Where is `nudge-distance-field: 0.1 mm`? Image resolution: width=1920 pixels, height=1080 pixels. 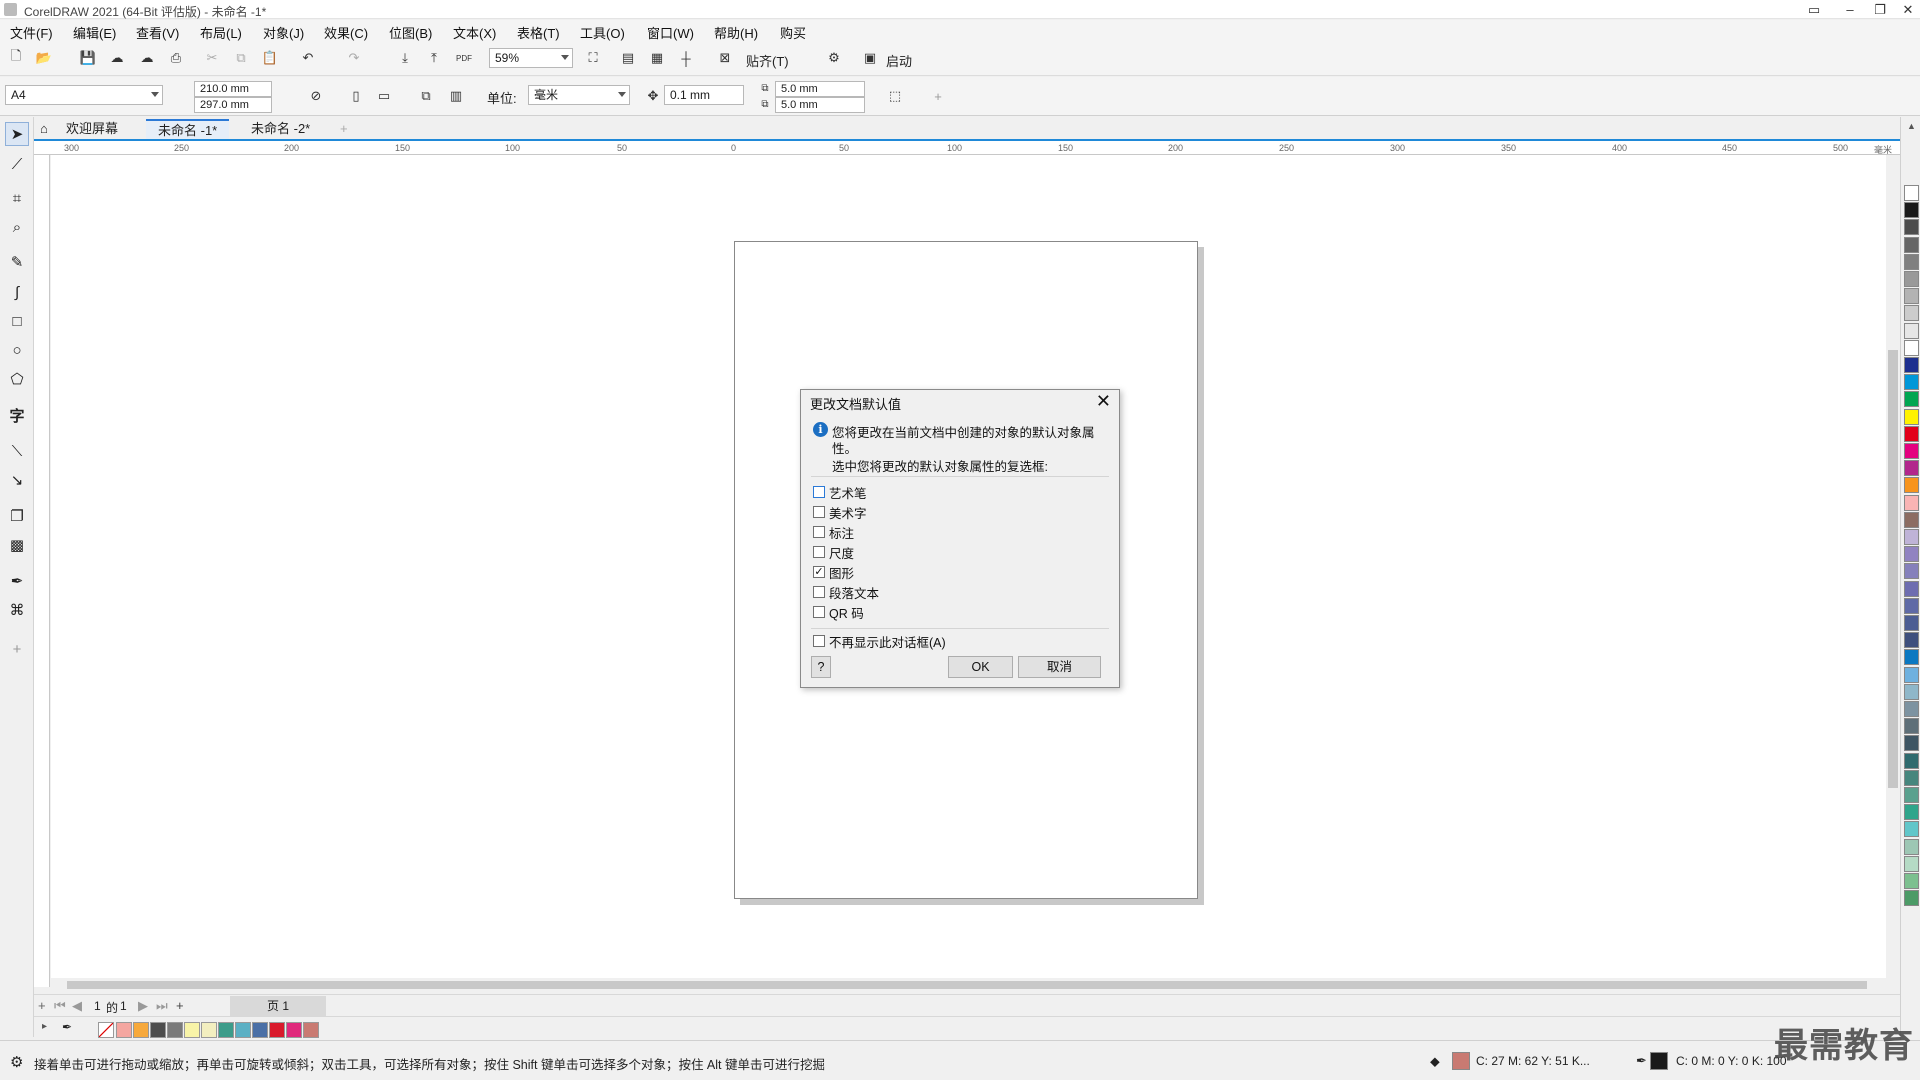 nudge-distance-field: 0.1 mm is located at coordinates (704, 95).